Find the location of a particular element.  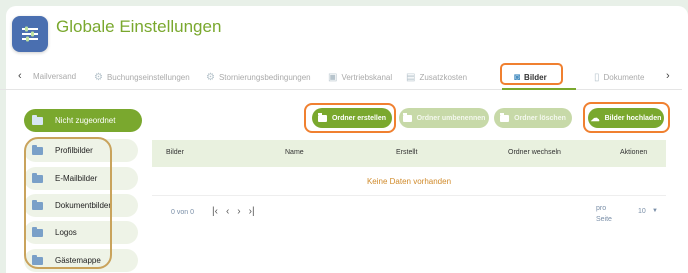

document-icon: ▯ is located at coordinates (597, 77).